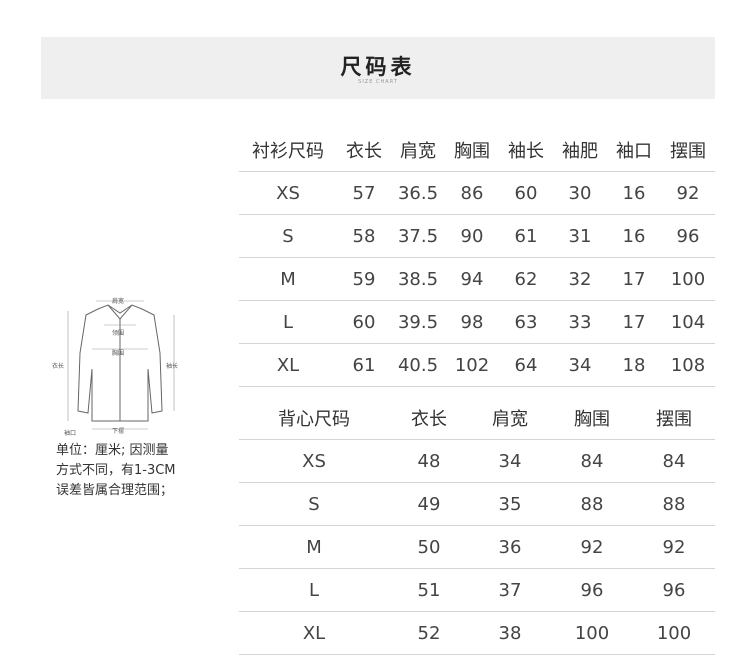  I want to click on shirt-size-cell: S, so click(288, 236).